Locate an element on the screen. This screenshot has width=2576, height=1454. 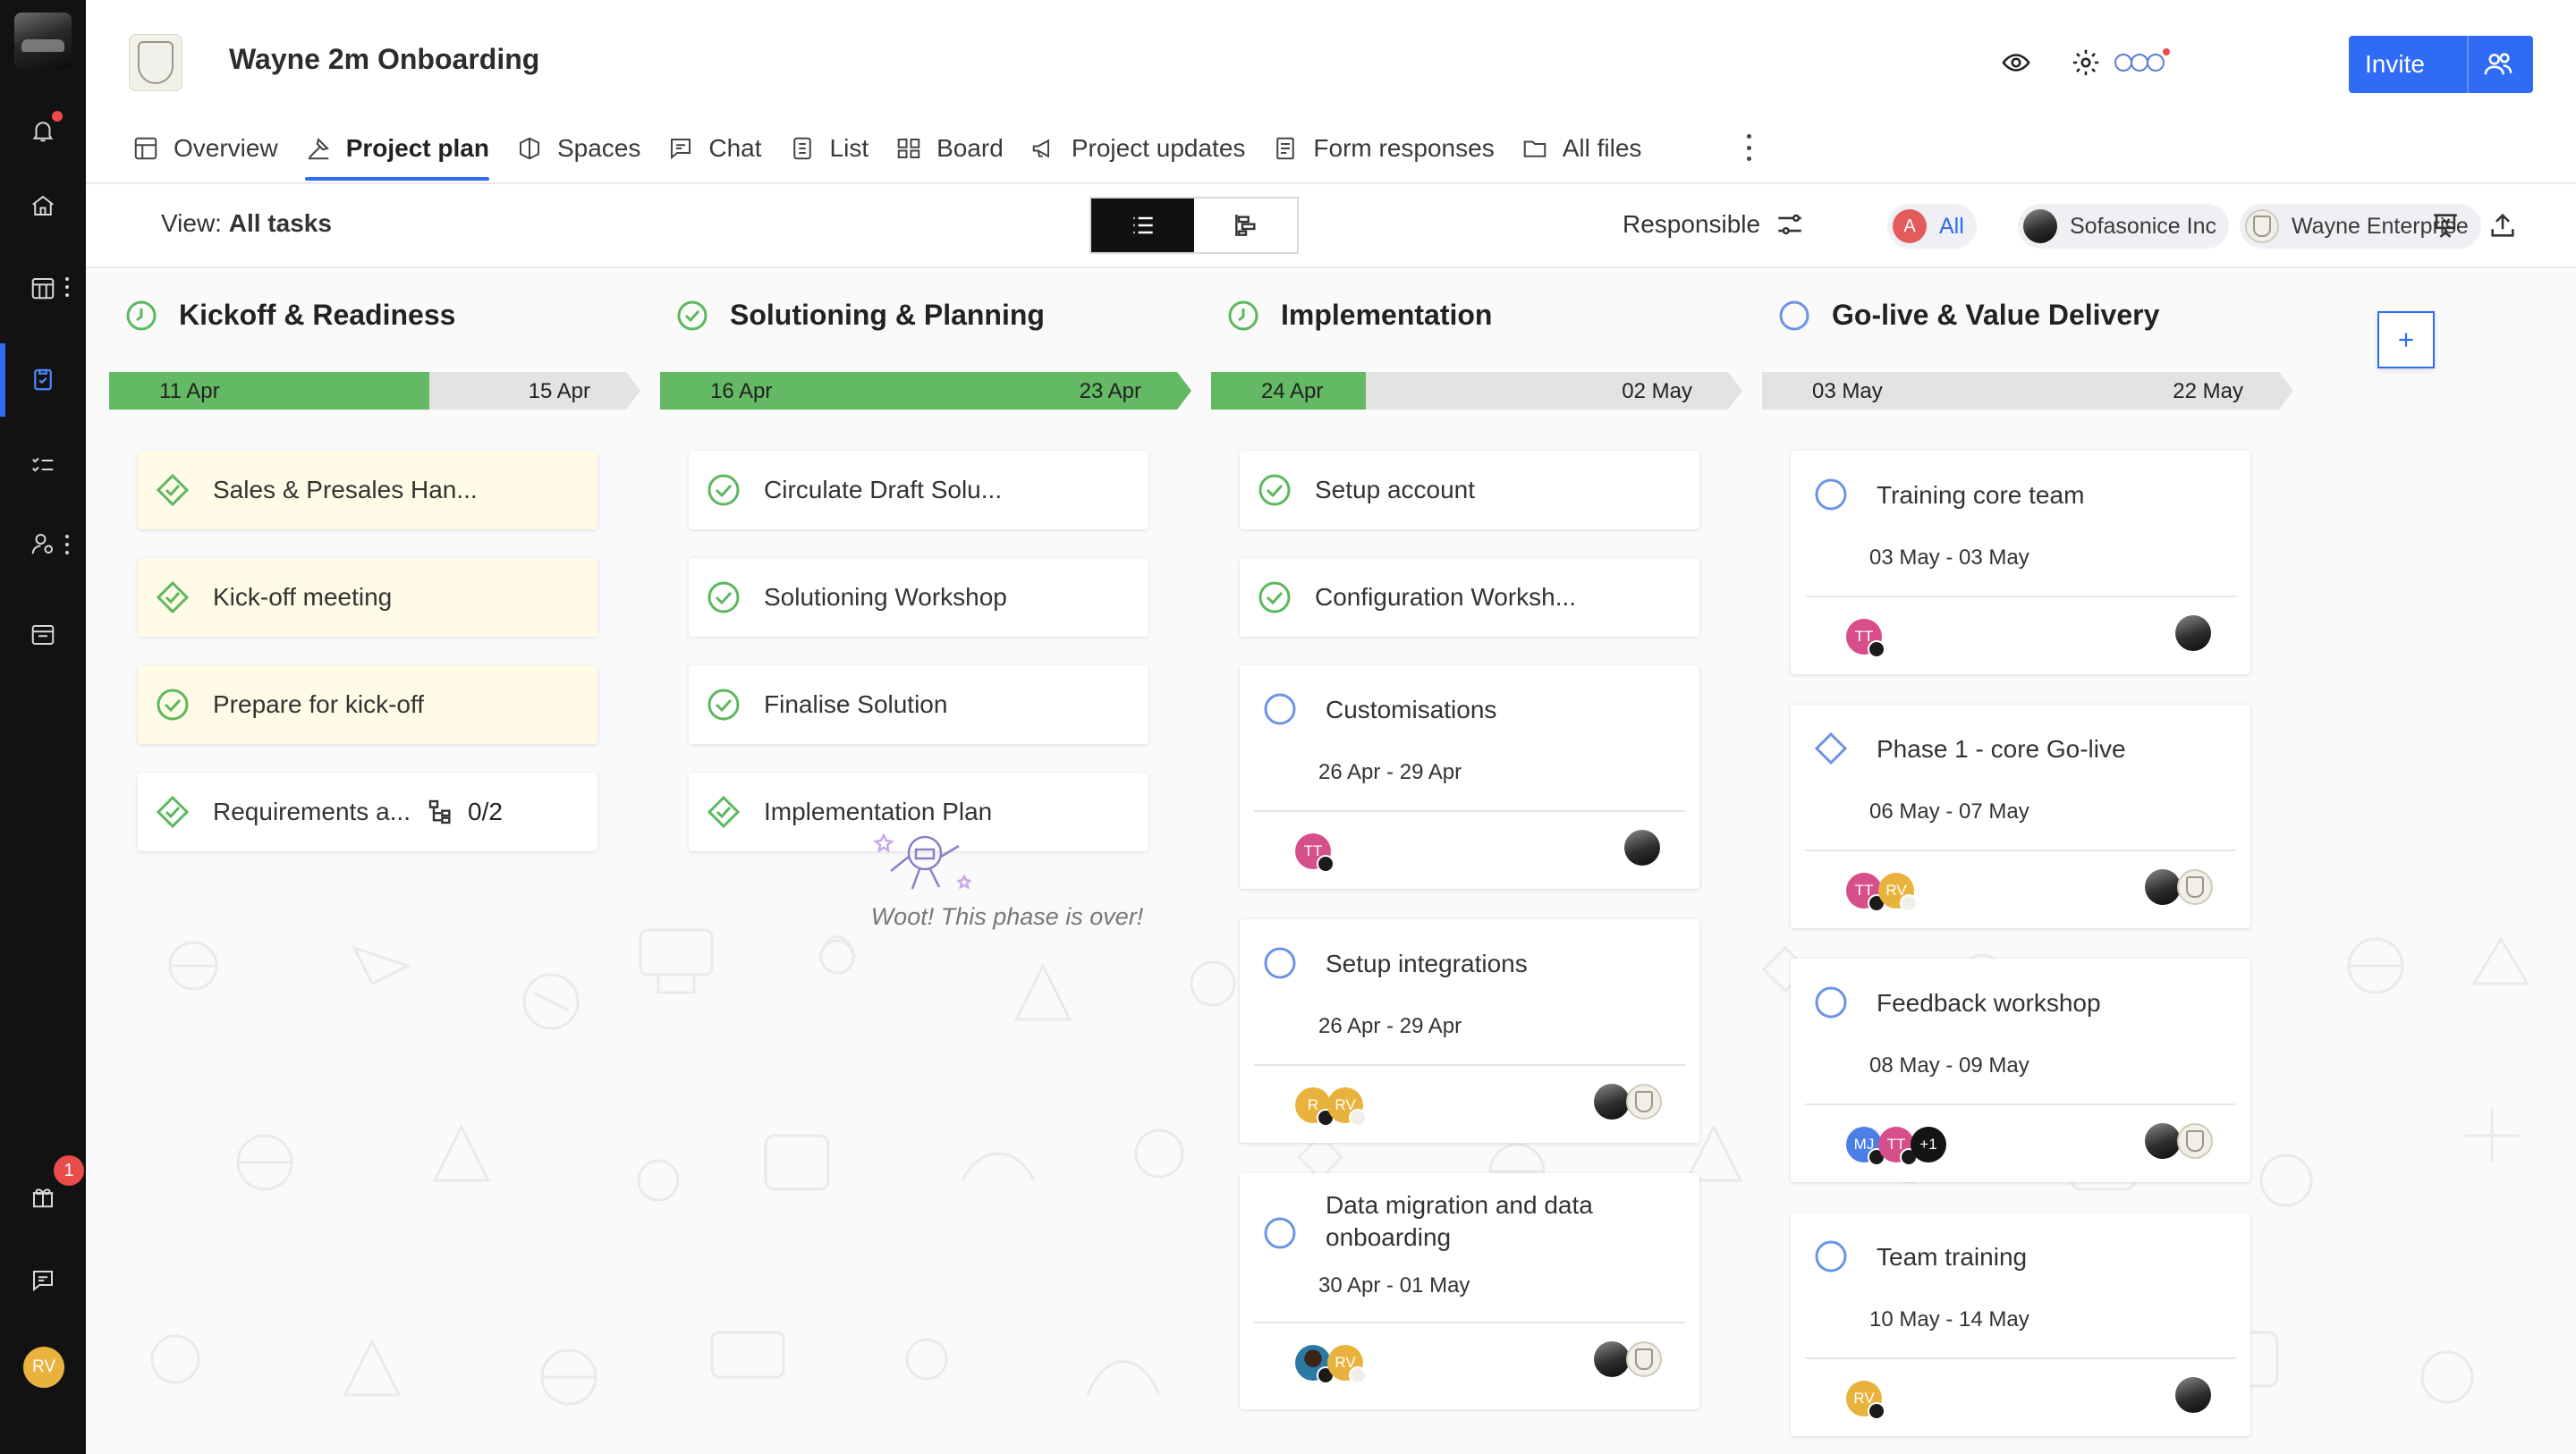
people-button is located at coordinates (42, 543).